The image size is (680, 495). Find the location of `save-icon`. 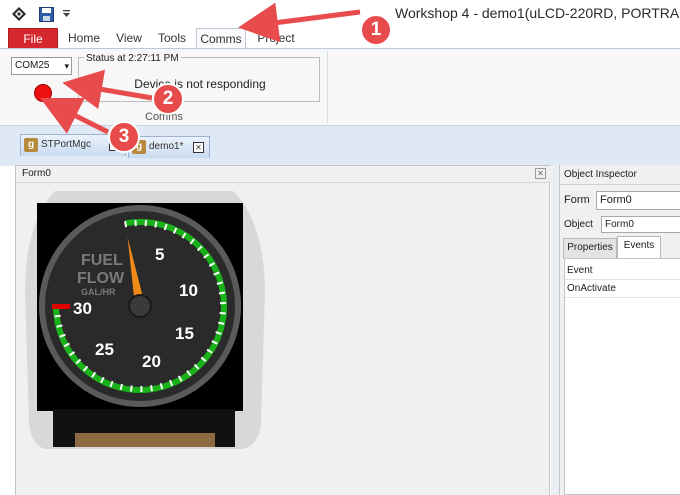

save-icon is located at coordinates (46, 14).